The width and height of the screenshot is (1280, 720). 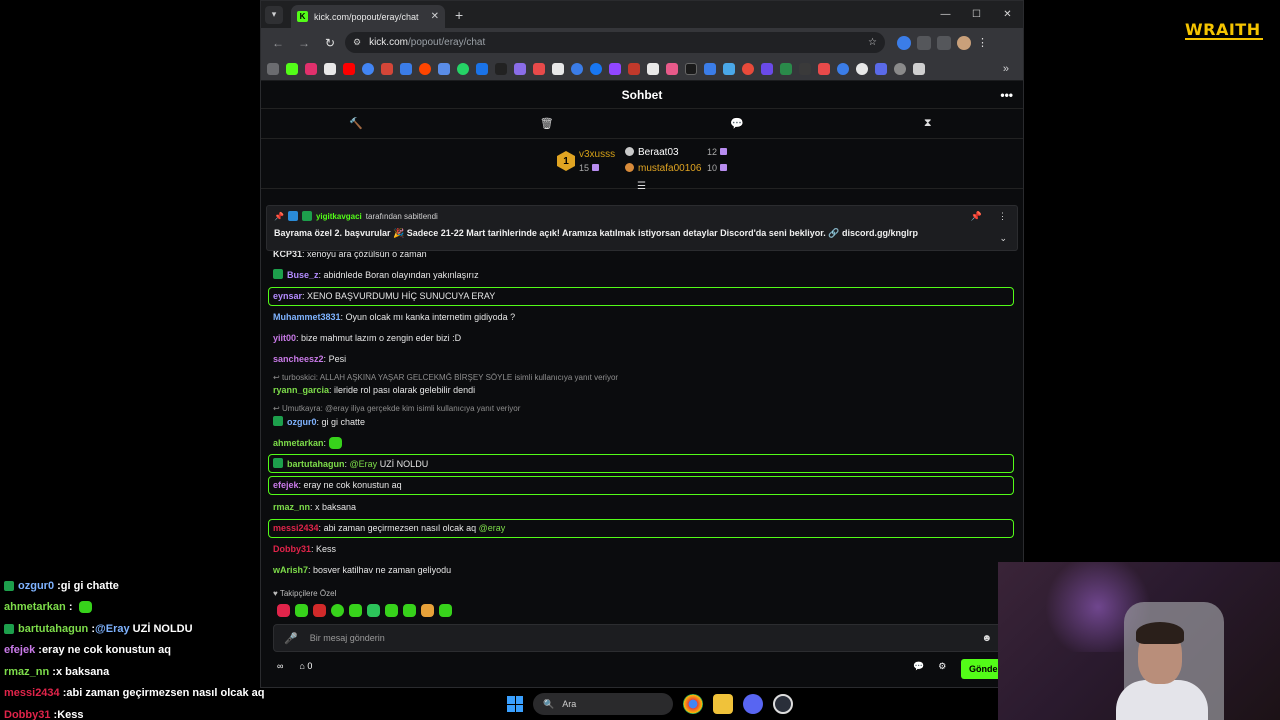 What do you see at coordinates (339, 216) in the screenshot?
I see `pinned-by-user: yigitkavgaci` at bounding box center [339, 216].